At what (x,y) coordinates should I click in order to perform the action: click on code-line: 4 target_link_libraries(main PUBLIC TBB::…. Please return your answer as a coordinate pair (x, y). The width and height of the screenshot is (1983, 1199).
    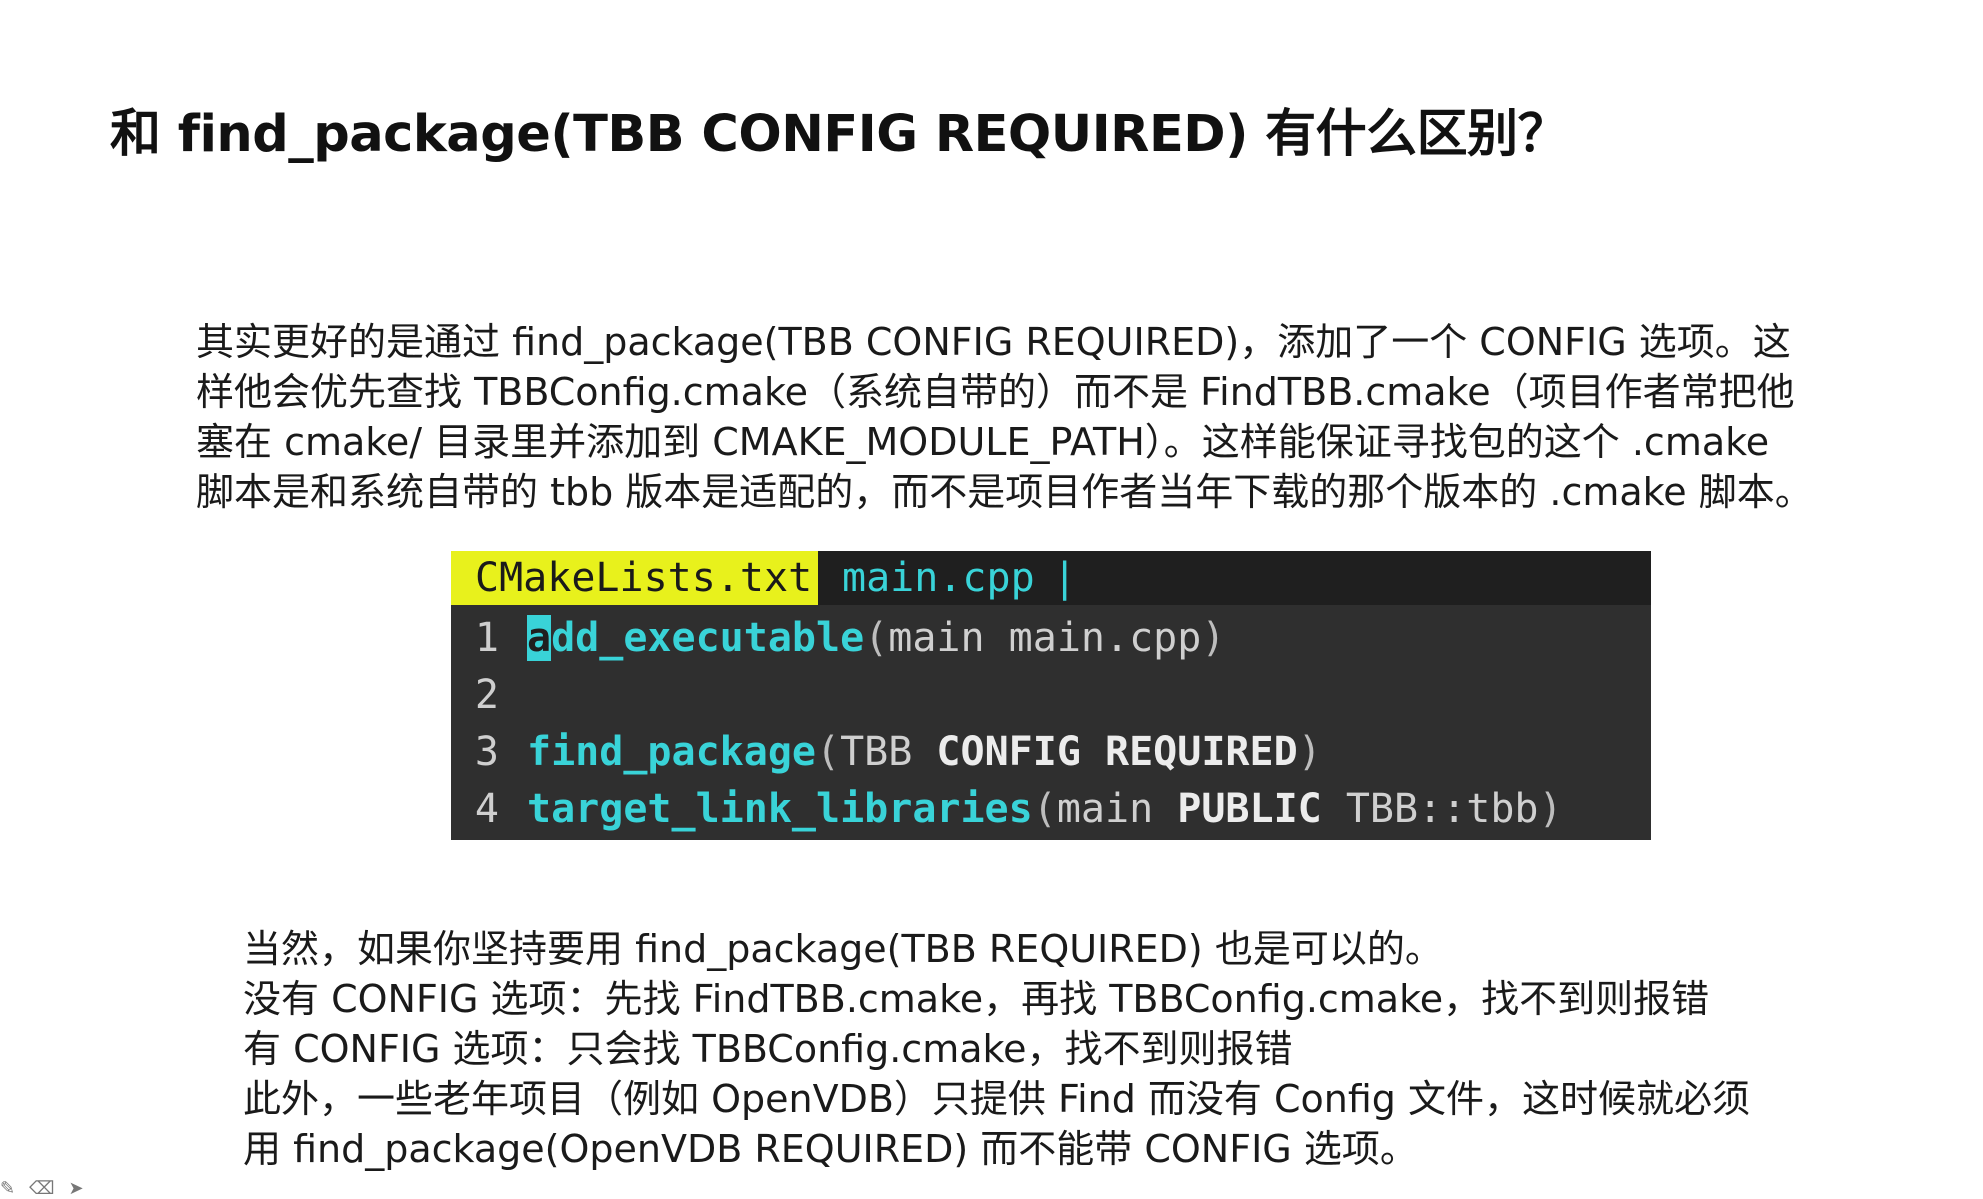
    Looking at the image, I should click on (1051, 808).